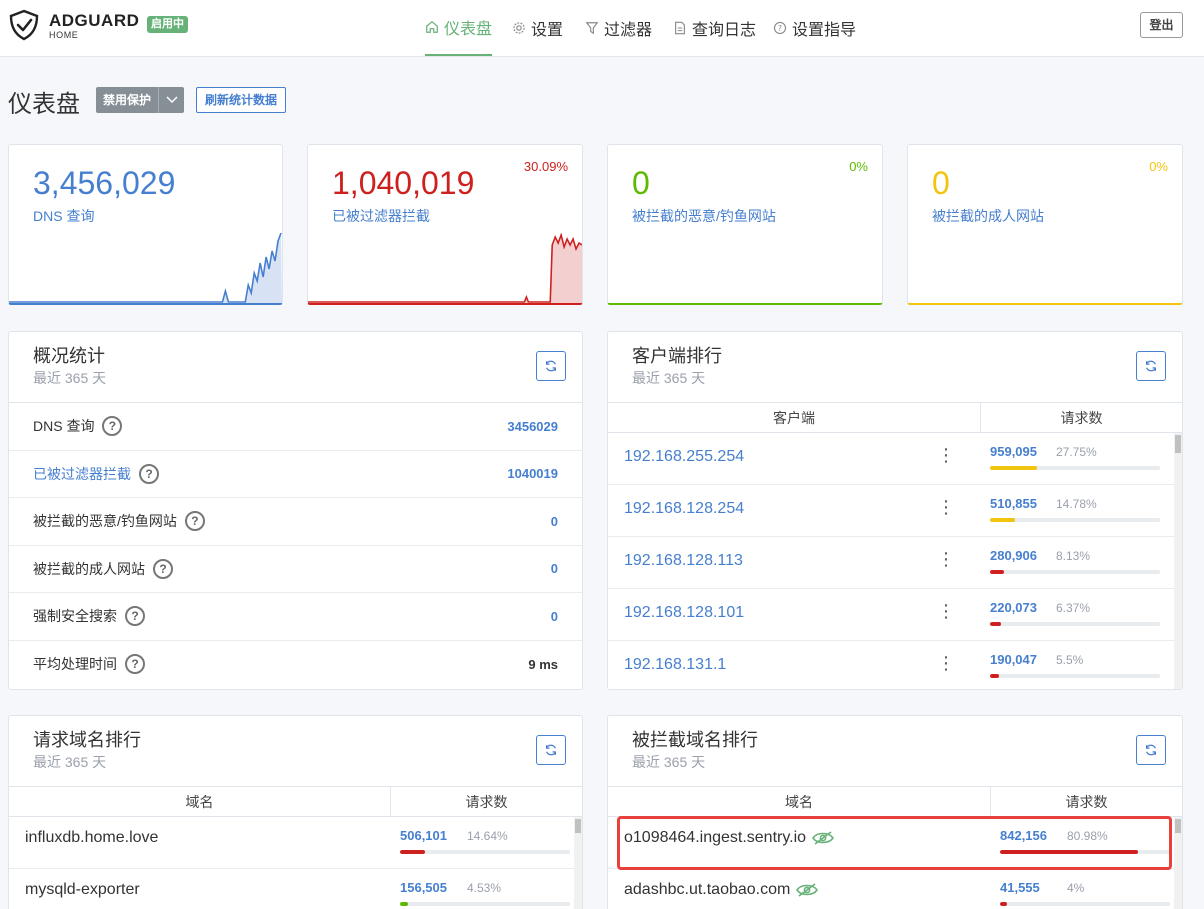 The image size is (1204, 909). I want to click on row-value: 1040019, so click(532, 473).